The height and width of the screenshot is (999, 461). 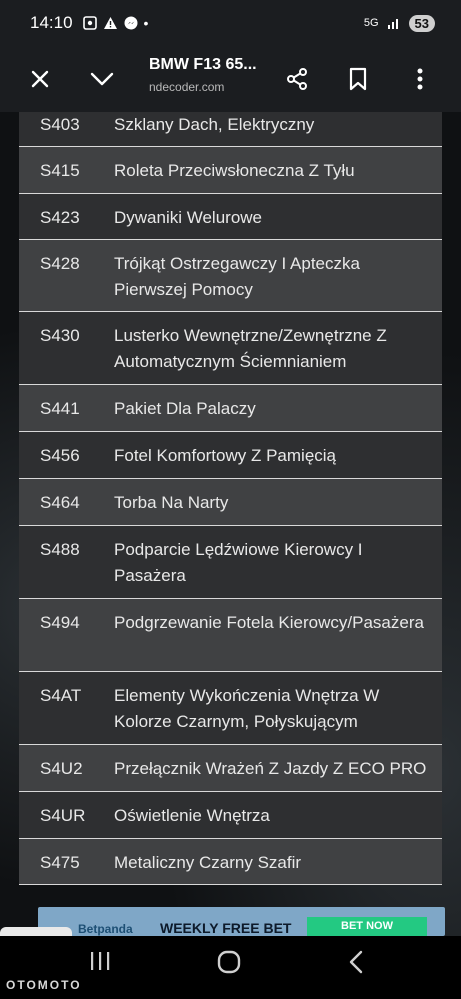 What do you see at coordinates (367, 926) in the screenshot?
I see `ad-cta-button: BET NOW` at bounding box center [367, 926].